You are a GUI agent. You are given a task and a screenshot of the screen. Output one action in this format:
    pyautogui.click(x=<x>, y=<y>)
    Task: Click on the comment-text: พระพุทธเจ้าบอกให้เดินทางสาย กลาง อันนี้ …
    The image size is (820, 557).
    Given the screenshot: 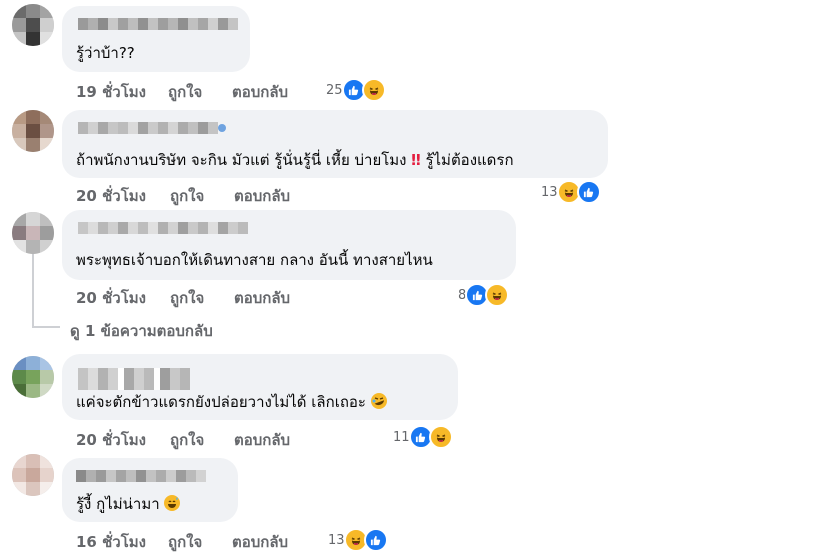 What is the action you would take?
    pyautogui.click(x=254, y=260)
    